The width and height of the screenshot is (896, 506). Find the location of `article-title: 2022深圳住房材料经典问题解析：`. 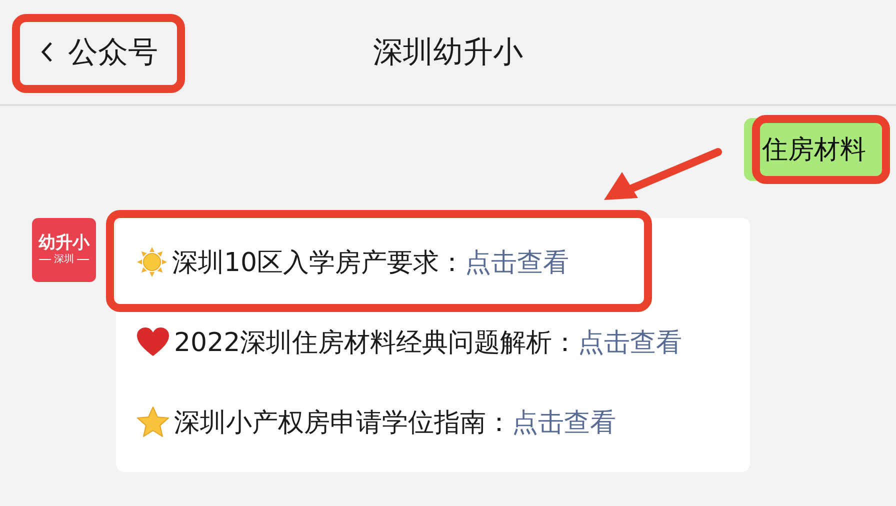

article-title: 2022深圳住房材料经典问题解析： is located at coordinates (376, 343).